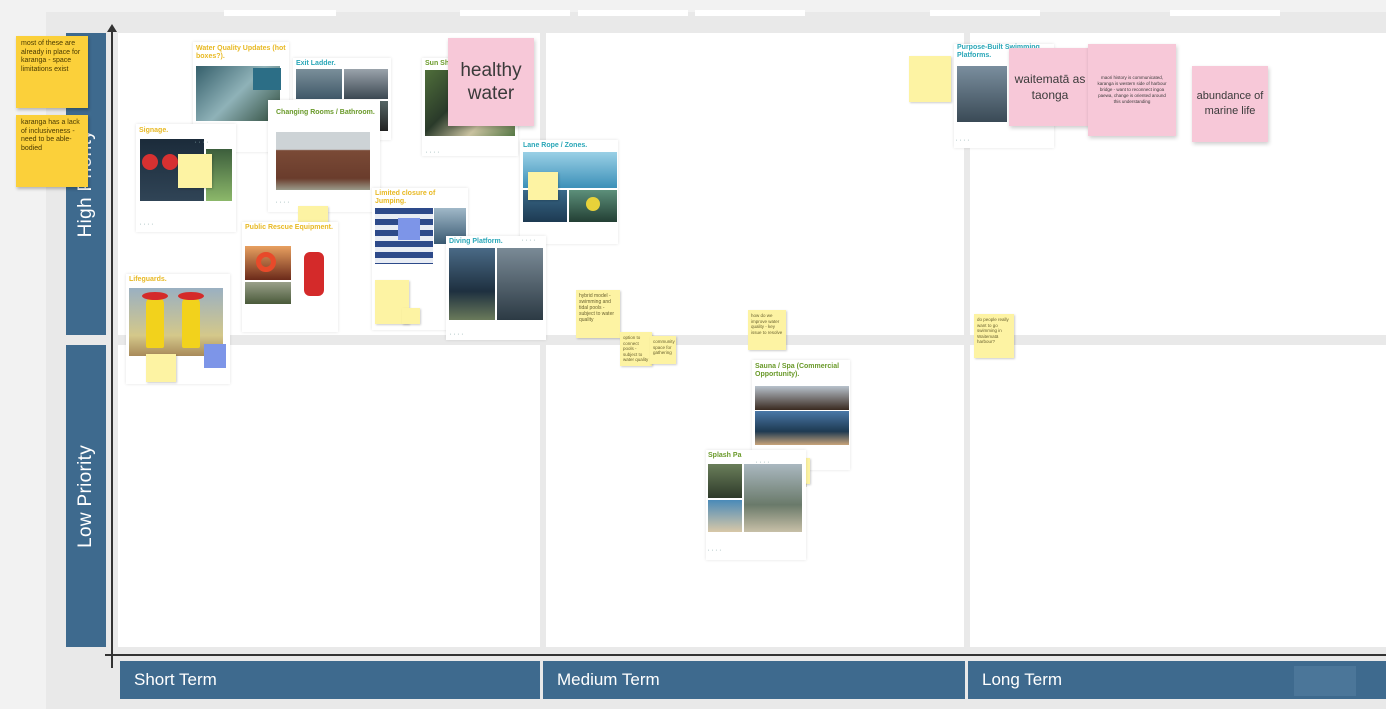  Describe the element at coordinates (112, 348) in the screenshot. I see `y-axis-line` at that location.